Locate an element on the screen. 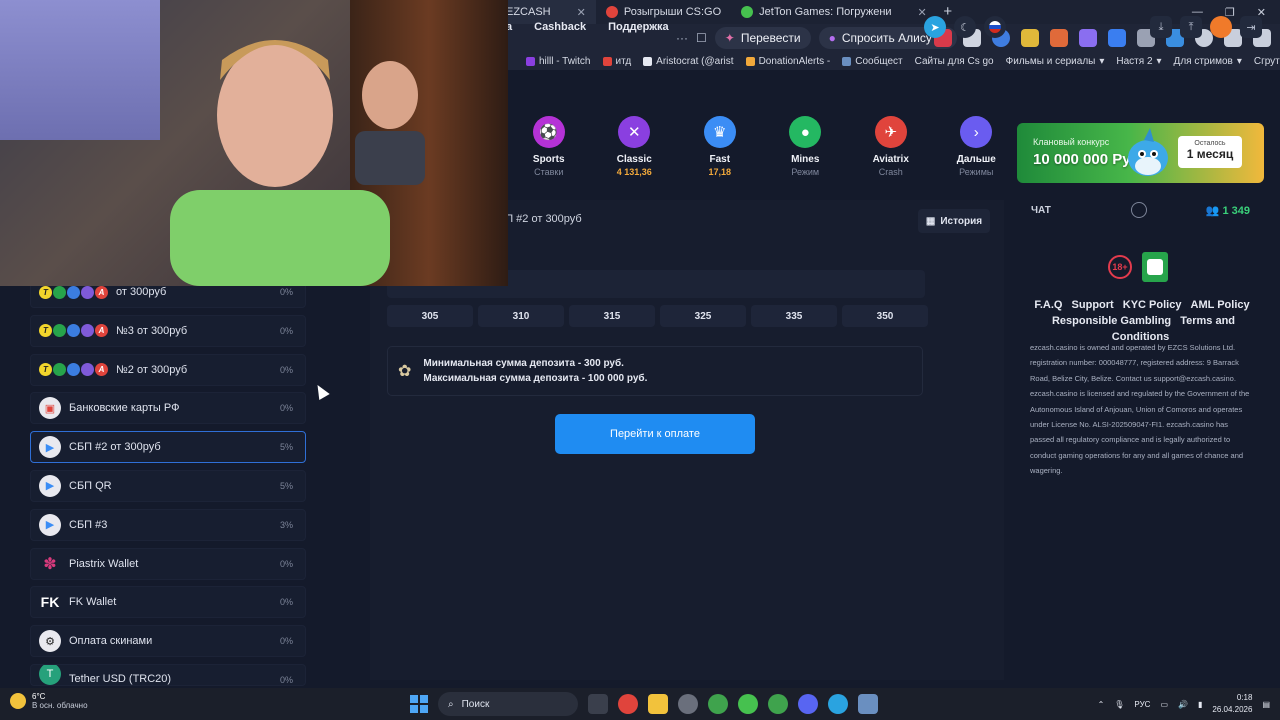 This screenshot has width=1280, height=720. payment-method: T A №3 от 300руб 0% is located at coordinates (168, 330).